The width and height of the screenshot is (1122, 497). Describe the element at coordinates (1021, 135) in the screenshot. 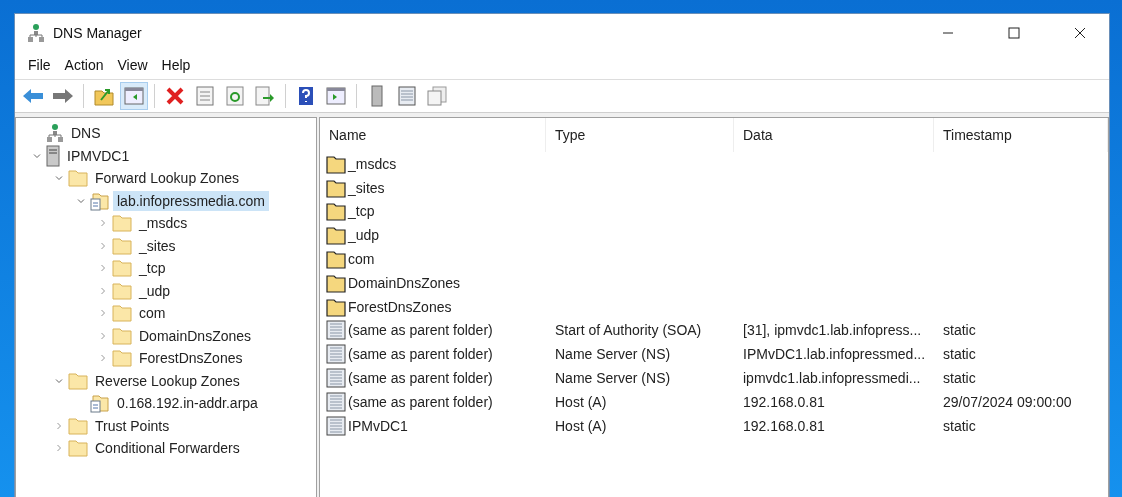

I see `column-header: Timestamp` at that location.